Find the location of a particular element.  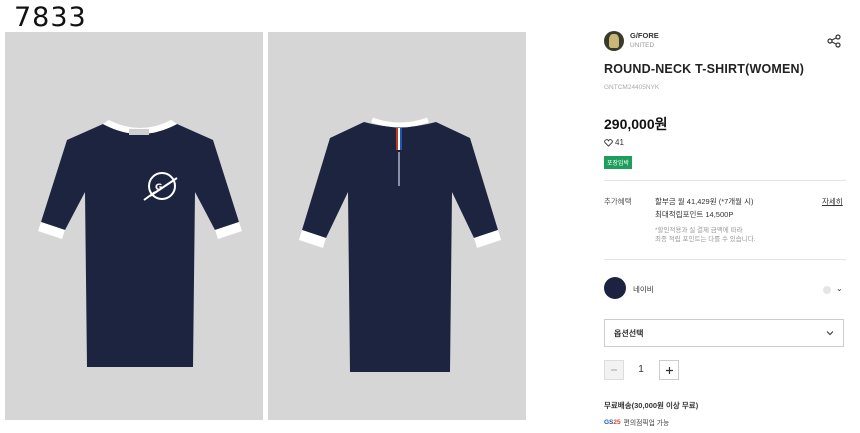

product-price: 290,000원 is located at coordinates (636, 124).